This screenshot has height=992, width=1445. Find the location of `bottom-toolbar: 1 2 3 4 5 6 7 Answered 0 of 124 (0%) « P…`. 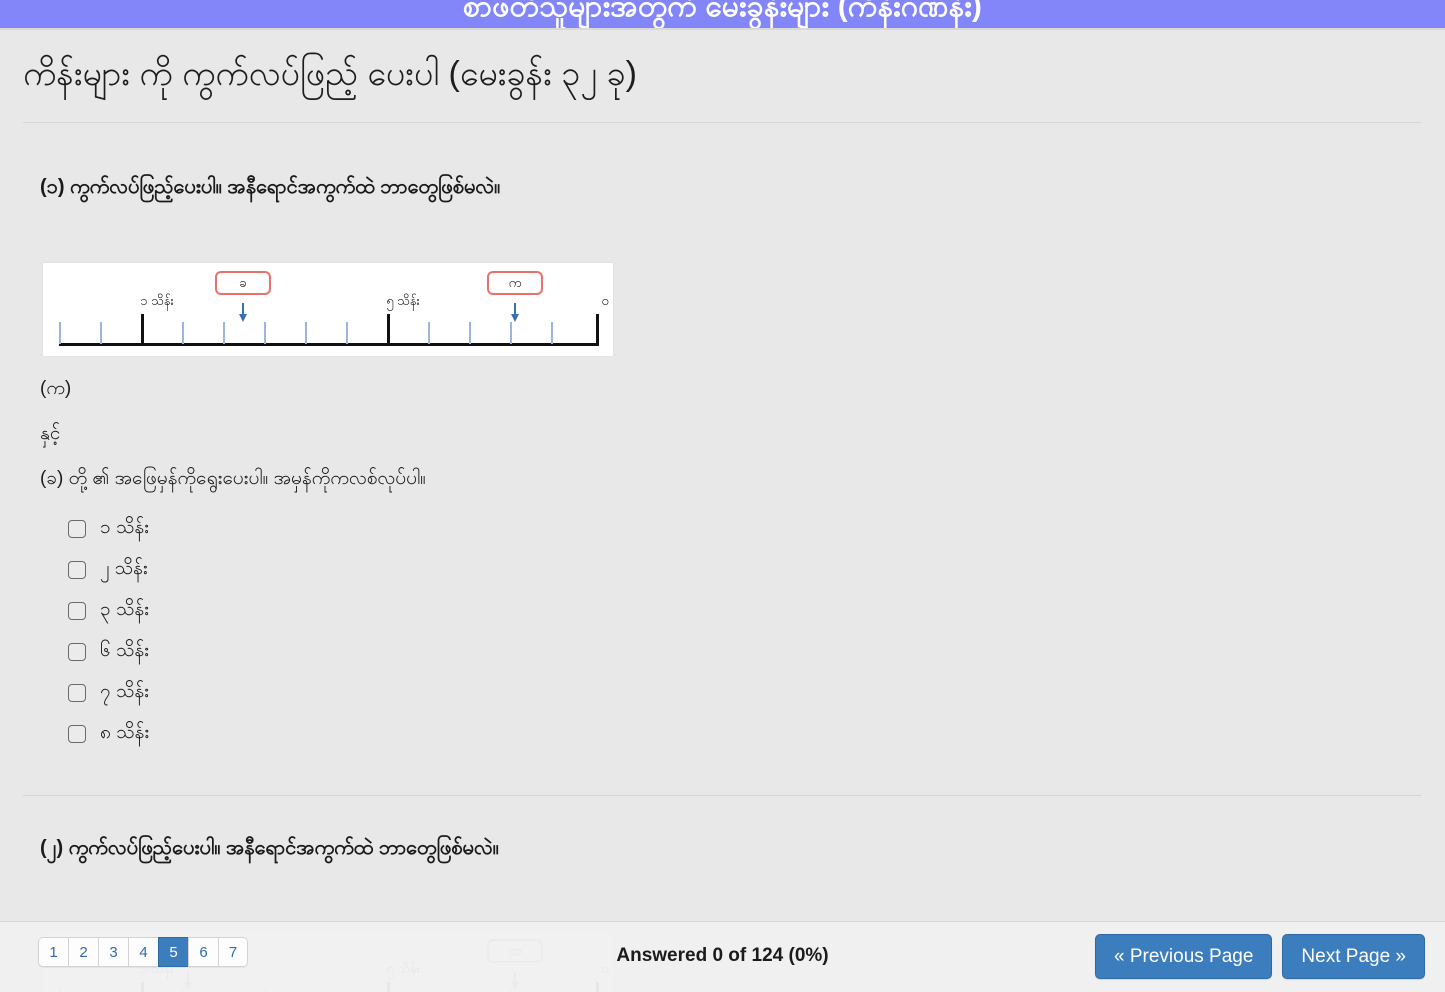

bottom-toolbar: 1 2 3 4 5 6 7 Answered 0 of 124 (0%) « P… is located at coordinates (722, 956).